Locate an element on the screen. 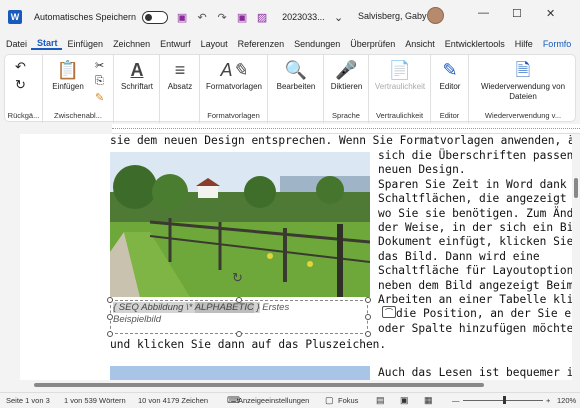  status-words: 1 von 539 Wörtern is located at coordinates (95, 400).